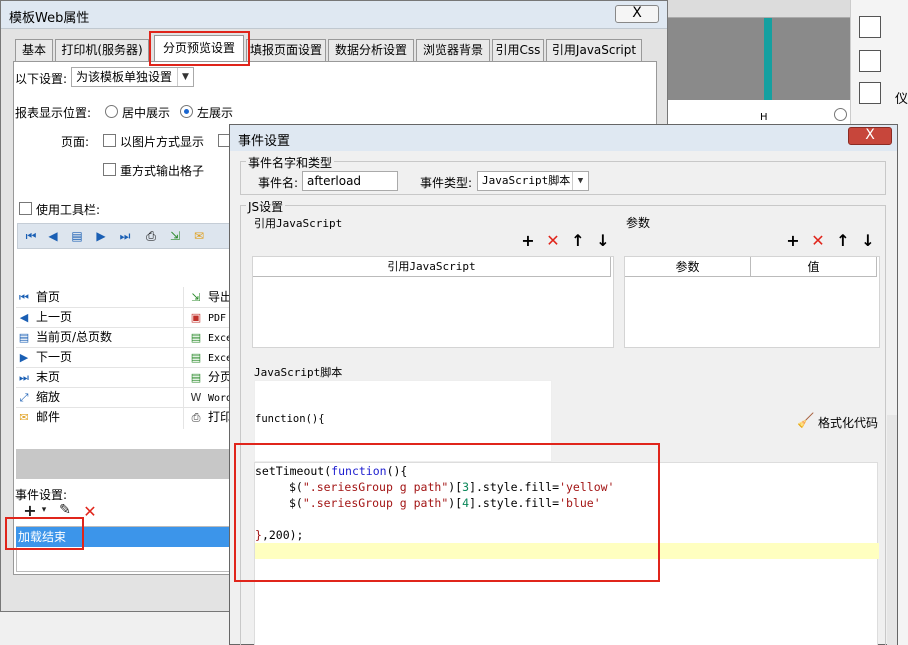  Describe the element at coordinates (446, 183) in the screenshot. I see `event-type-label: 事件类型:` at that location.